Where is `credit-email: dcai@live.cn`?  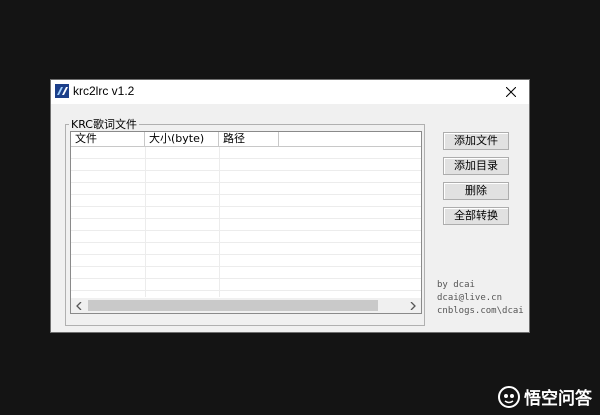
credit-email: dcai@live.cn is located at coordinates (470, 298).